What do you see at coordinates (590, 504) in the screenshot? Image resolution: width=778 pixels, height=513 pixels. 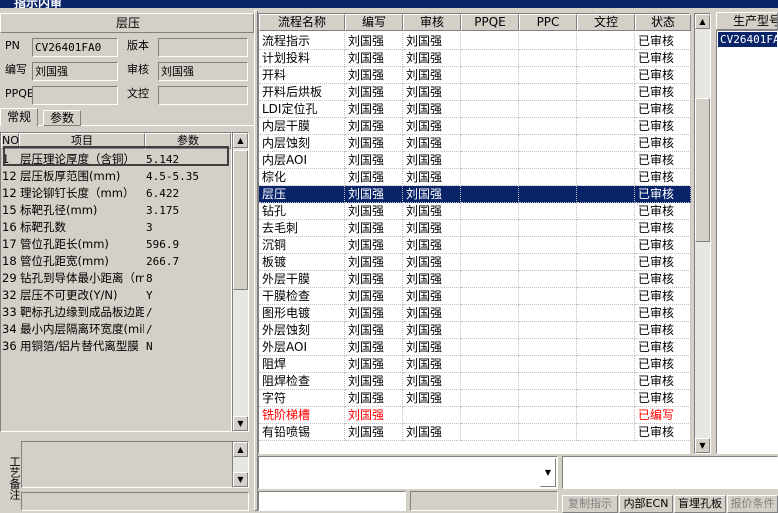 I see `copy-instruction-button: 复制指示` at bounding box center [590, 504].